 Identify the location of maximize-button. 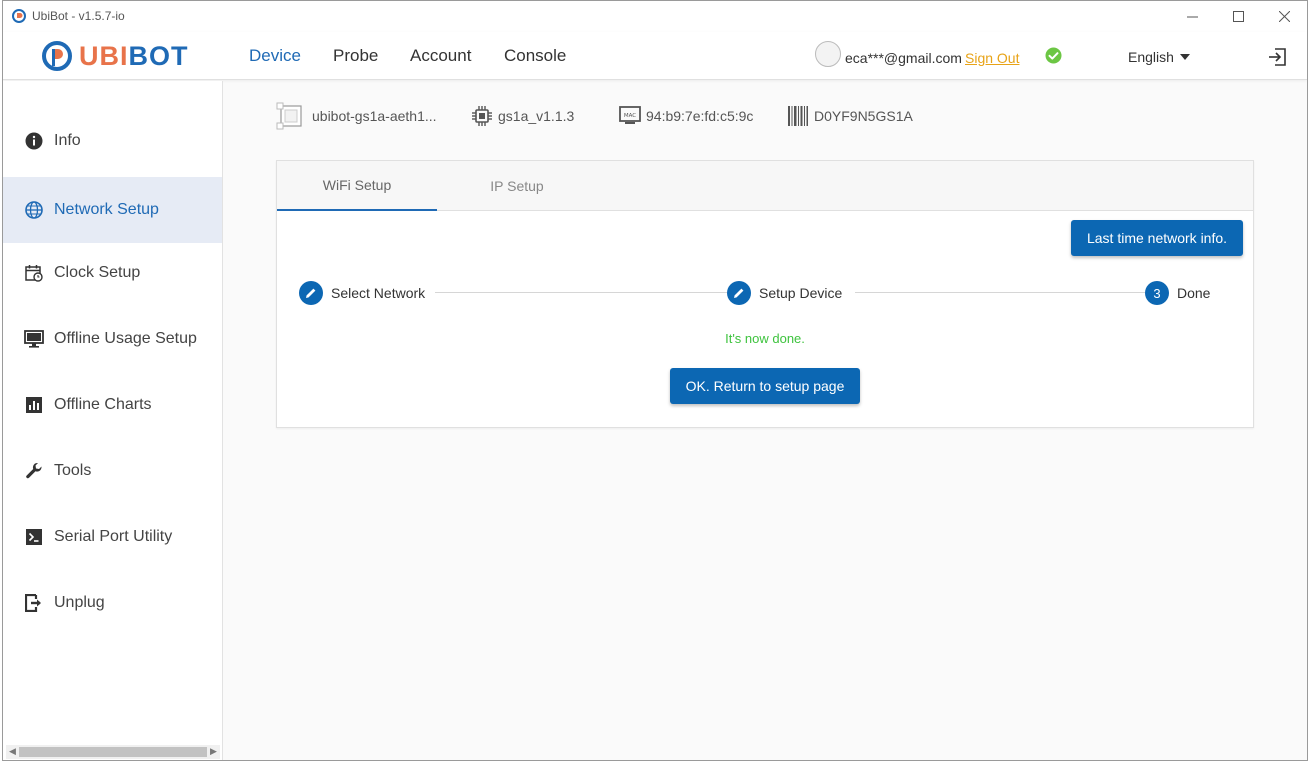
(1238, 16).